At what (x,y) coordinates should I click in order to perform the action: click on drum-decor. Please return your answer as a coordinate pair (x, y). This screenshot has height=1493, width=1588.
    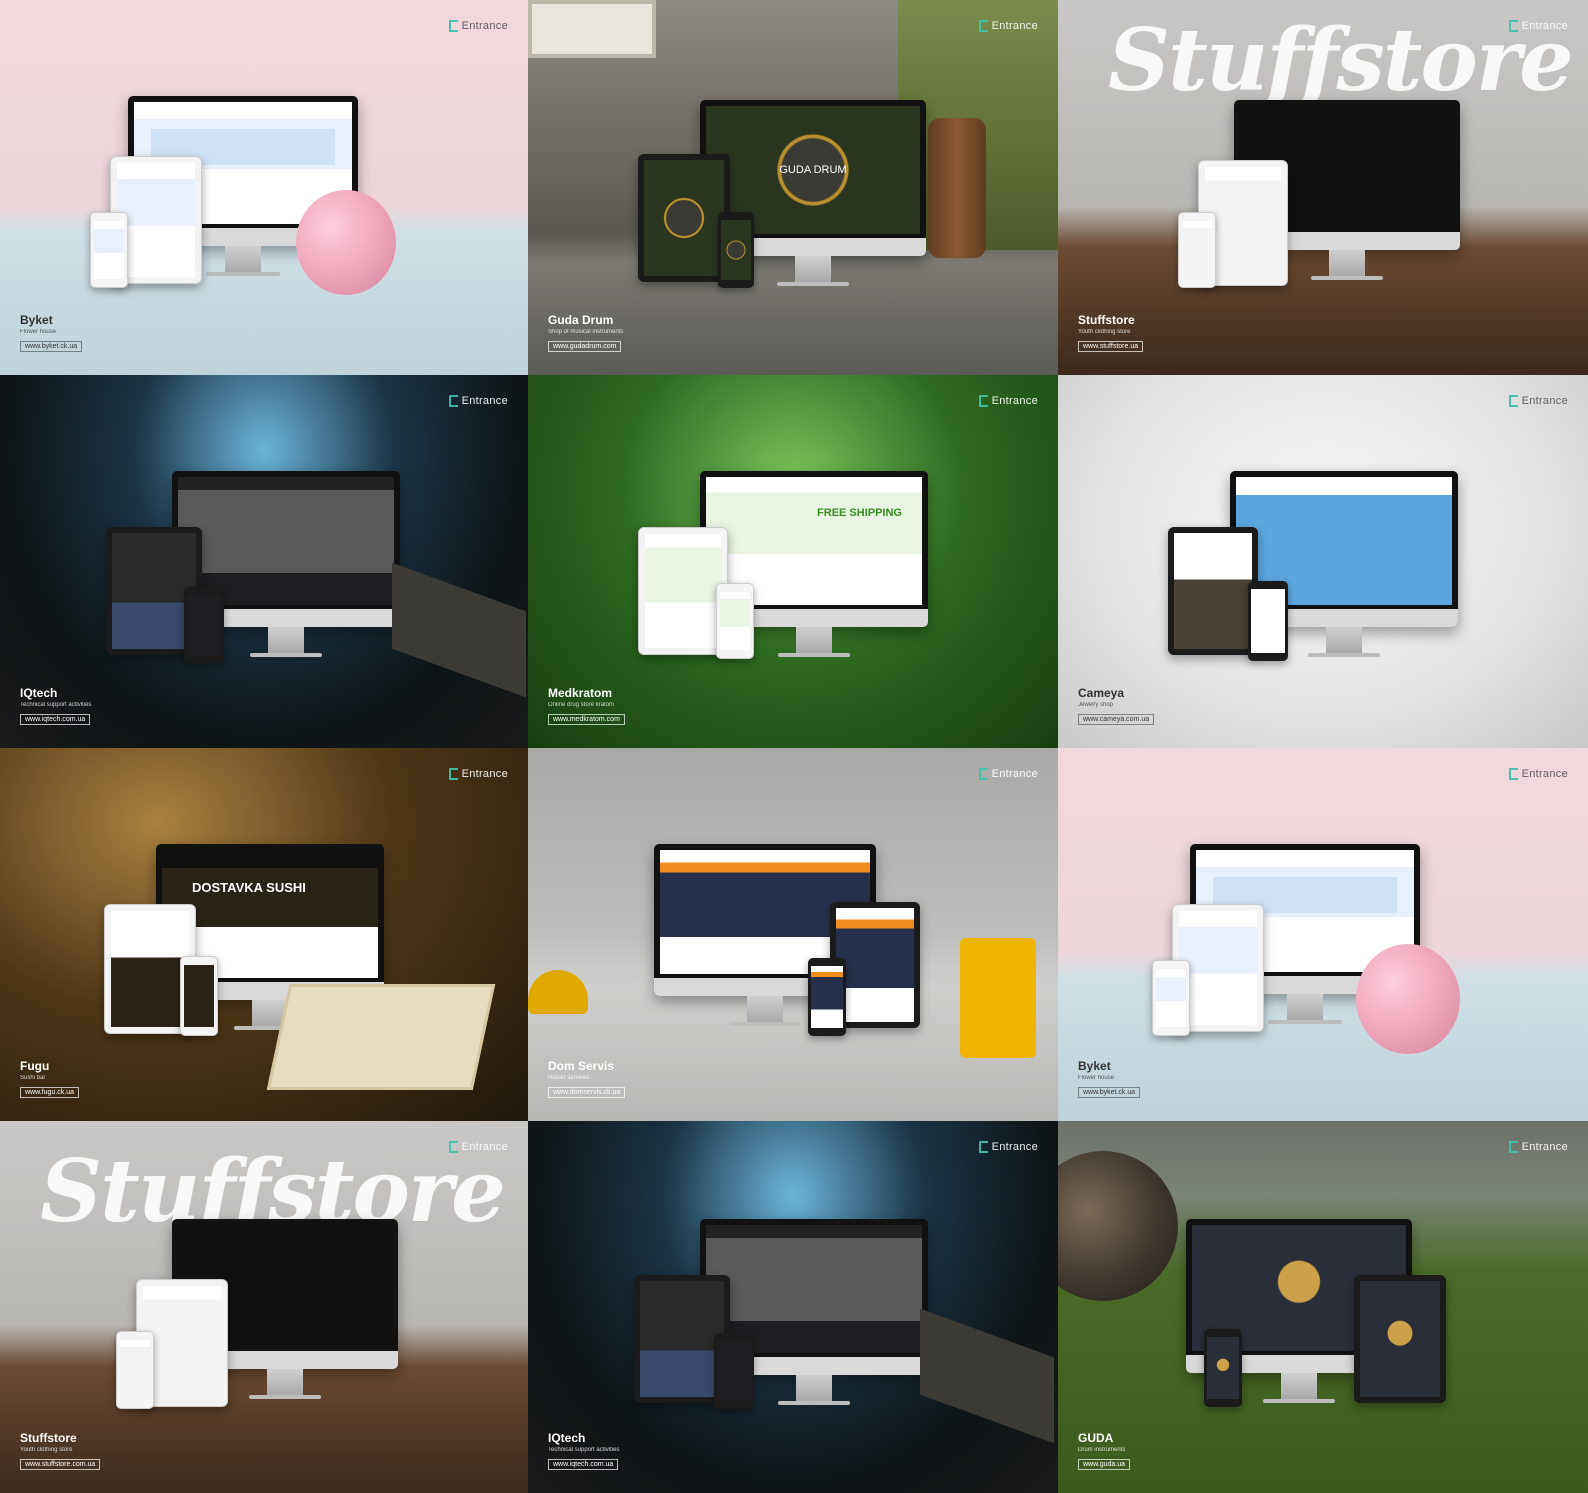
    Looking at the image, I should click on (1118, 1226).